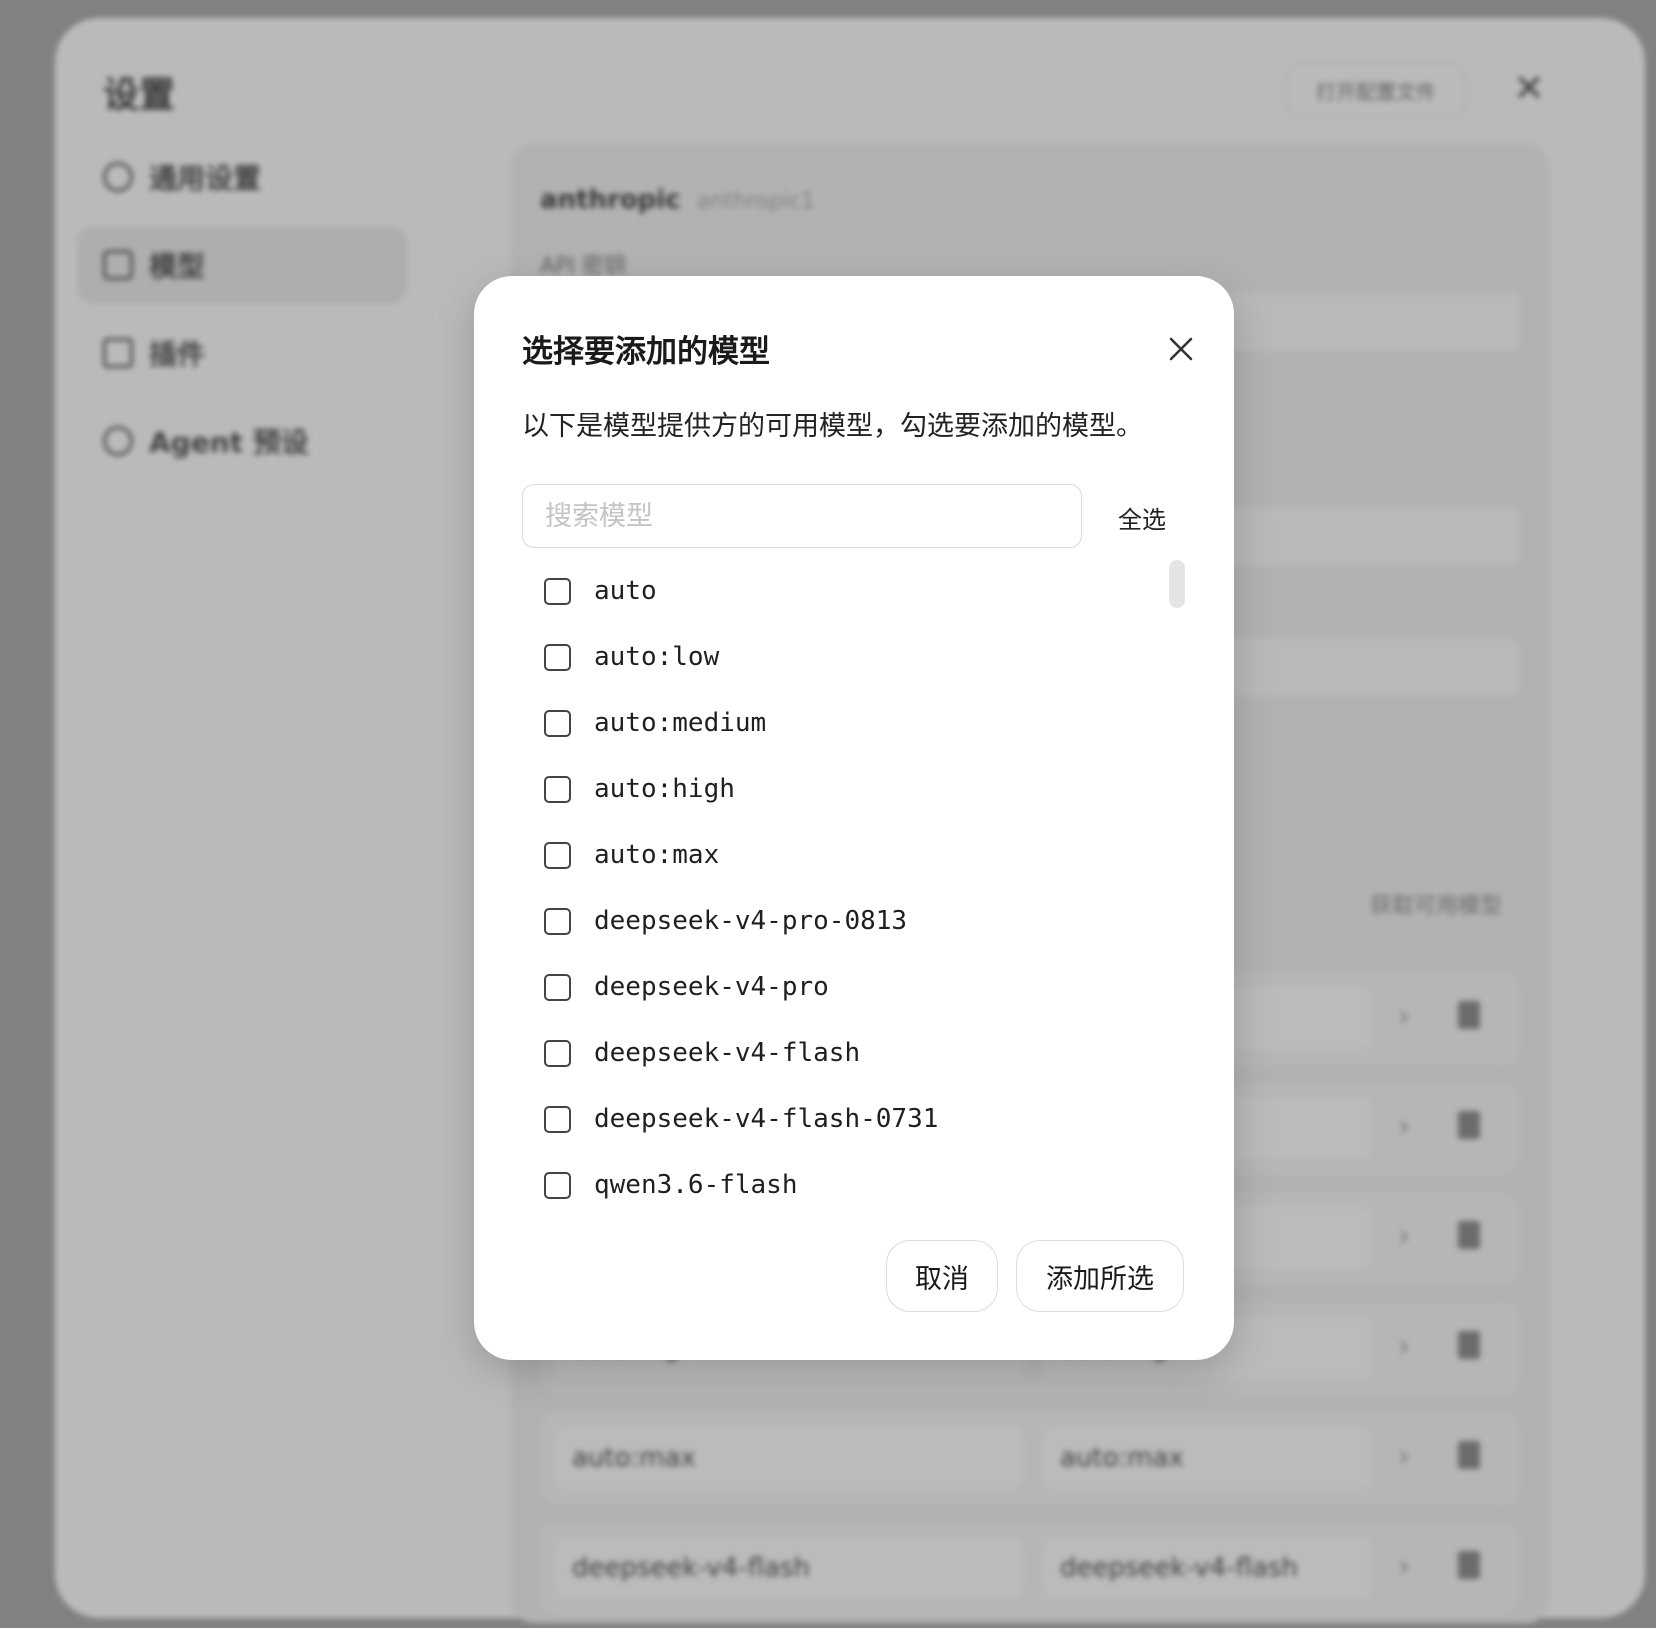 Image resolution: width=1656 pixels, height=1628 pixels. What do you see at coordinates (1100, 1276) in the screenshot?
I see `add-selected-button: 添加所选` at bounding box center [1100, 1276].